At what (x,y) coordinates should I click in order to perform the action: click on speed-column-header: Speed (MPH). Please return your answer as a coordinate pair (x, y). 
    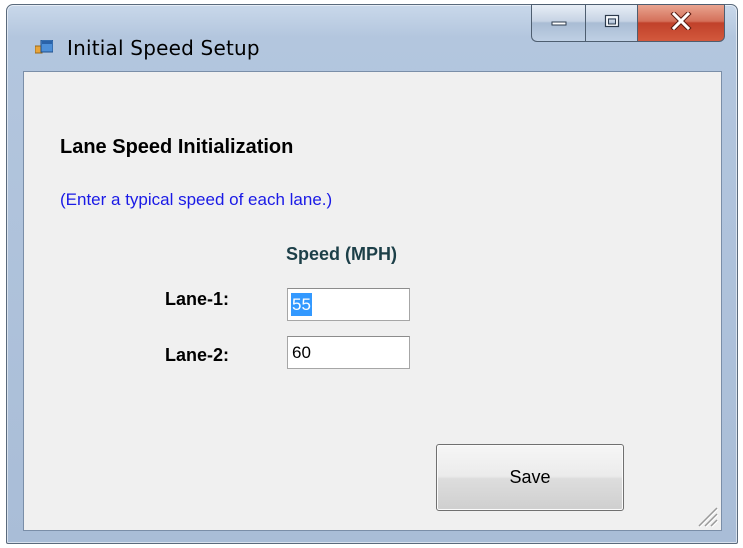
    Looking at the image, I should click on (342, 254).